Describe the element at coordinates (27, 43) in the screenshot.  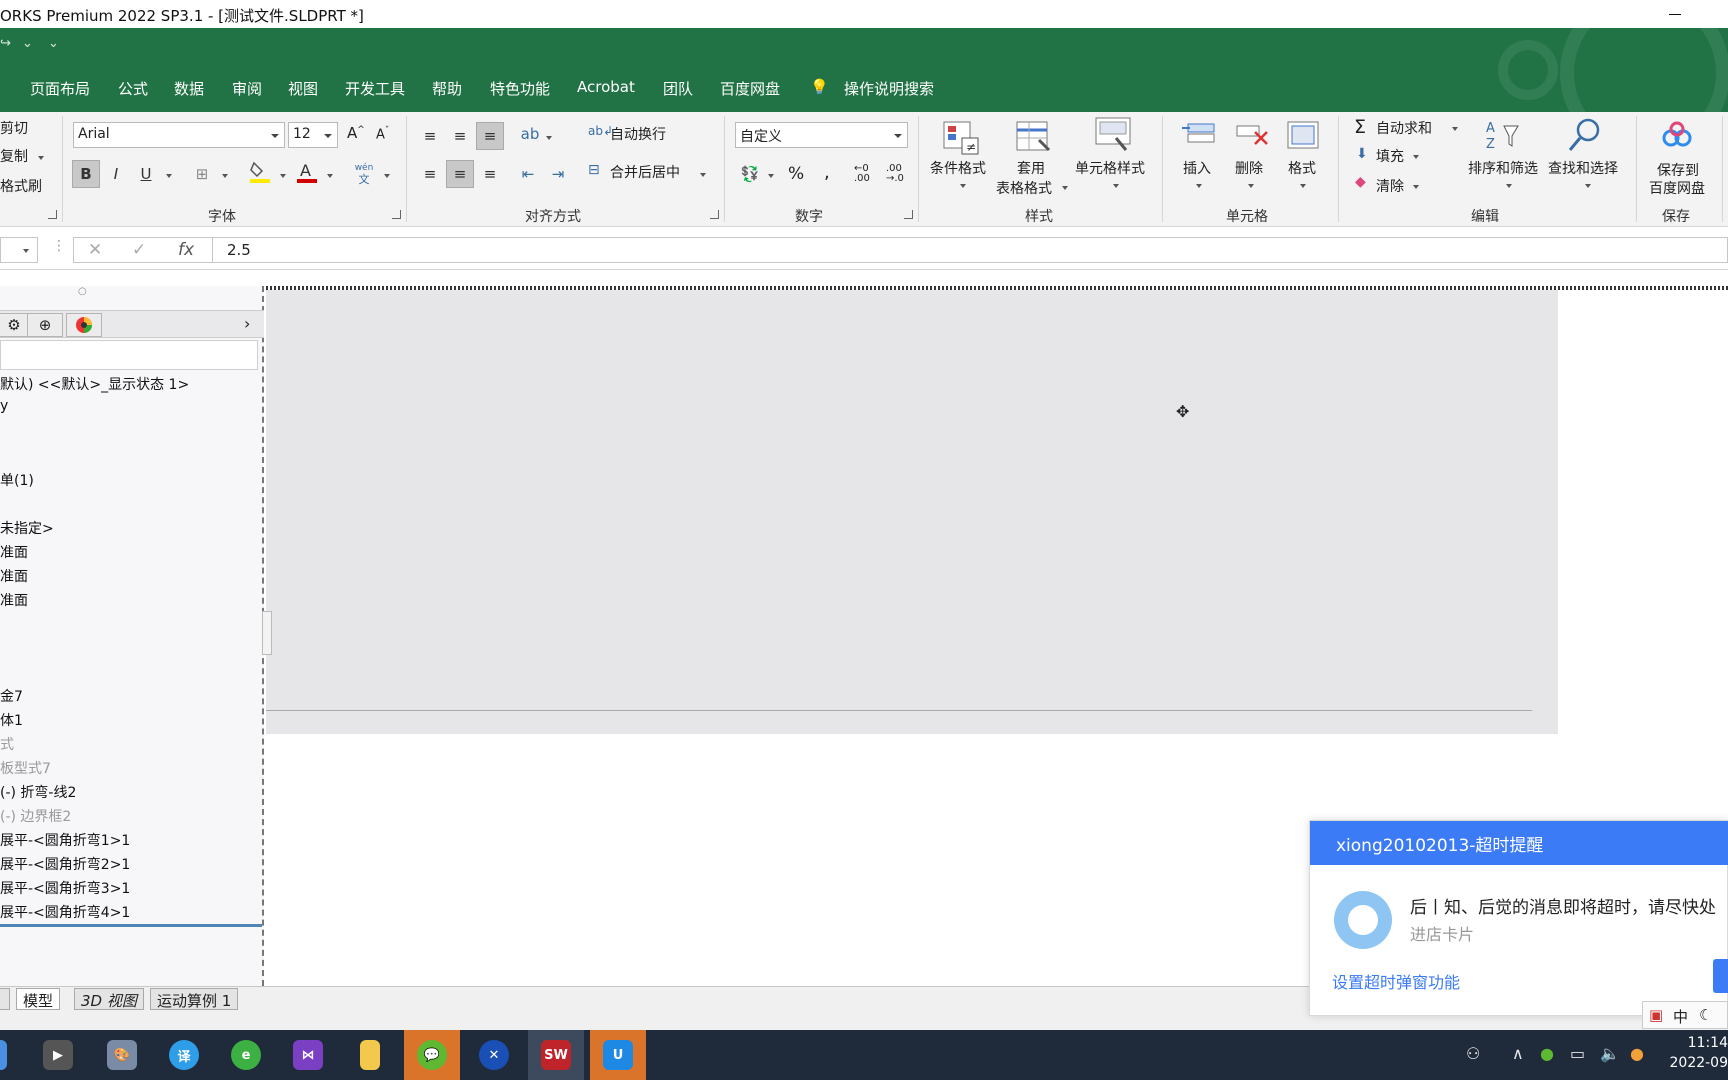
I see `chevron-down-icon: ⌄` at that location.